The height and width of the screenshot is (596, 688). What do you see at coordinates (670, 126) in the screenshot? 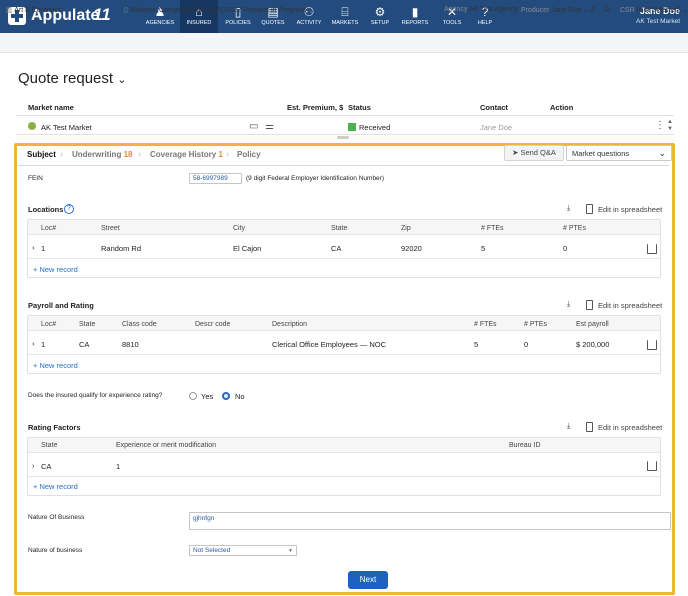
I see `scroll-arrows-icon: ▲ ▼` at bounding box center [670, 126].